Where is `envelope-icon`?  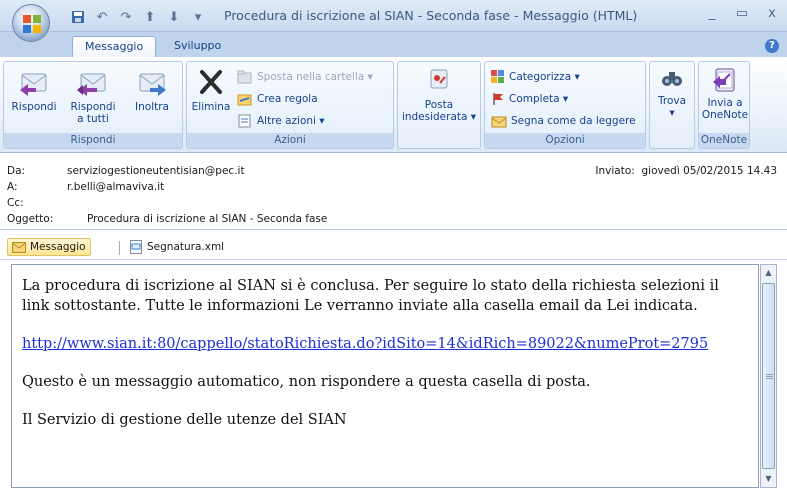 envelope-icon is located at coordinates (19, 247).